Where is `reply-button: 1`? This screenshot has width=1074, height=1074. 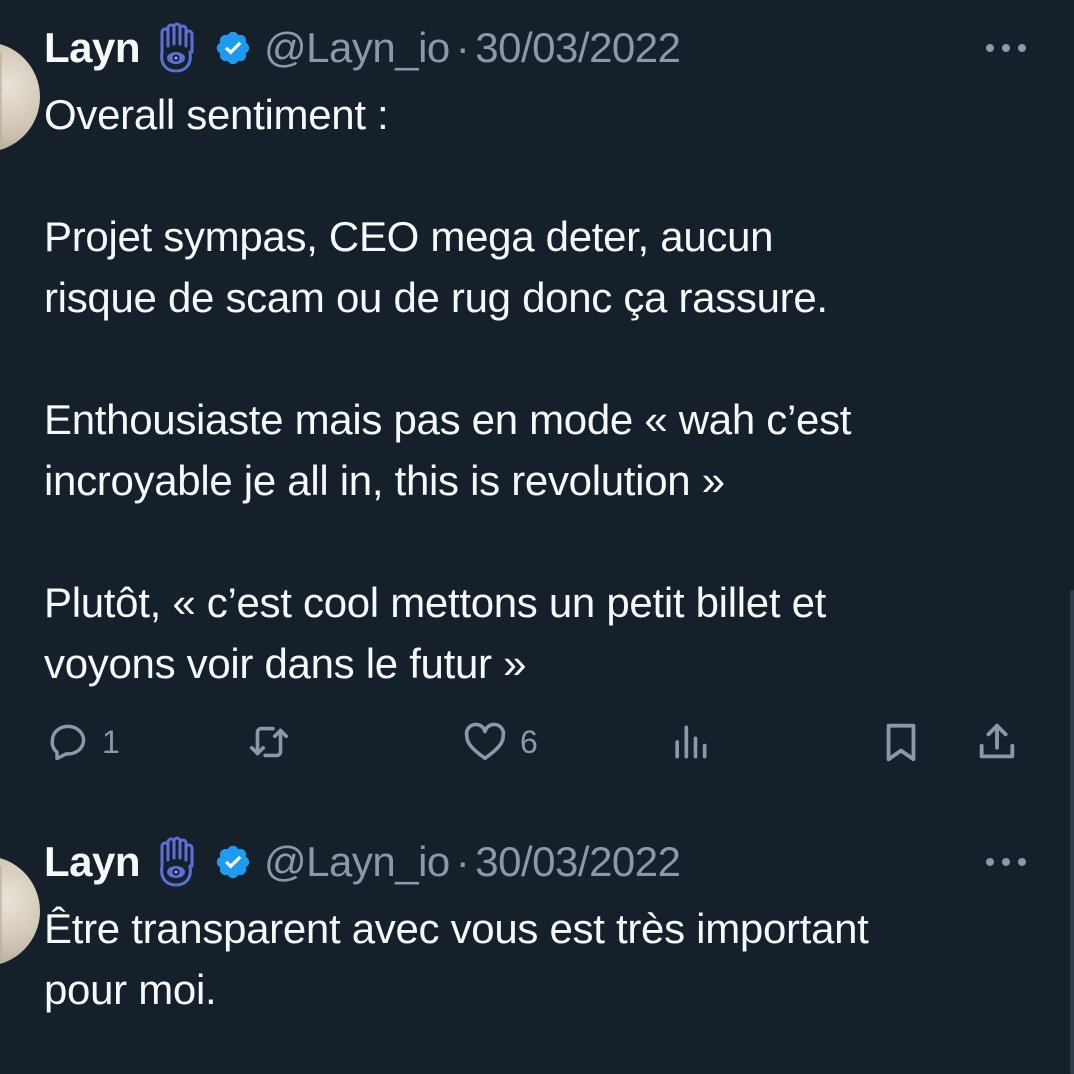 reply-button: 1 is located at coordinates (83, 742).